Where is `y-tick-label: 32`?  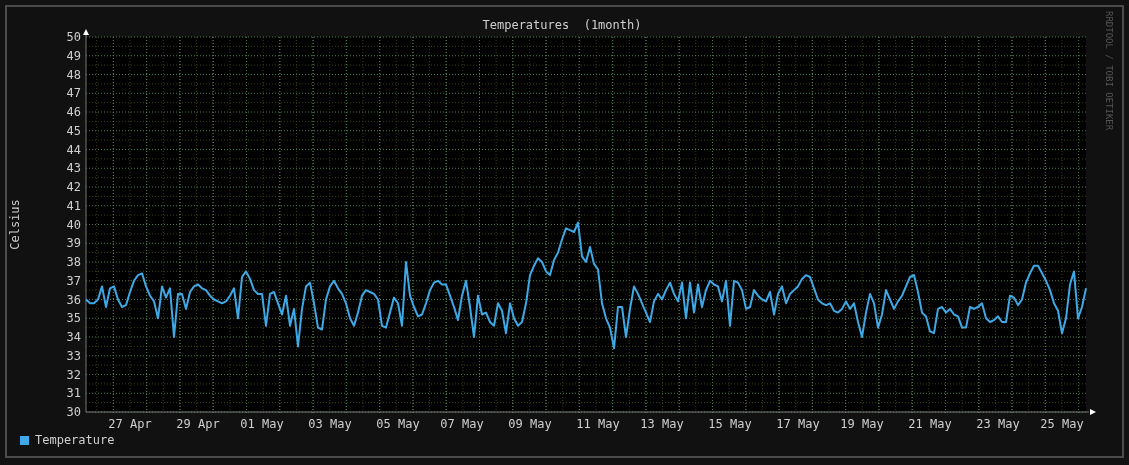 y-tick-label: 32 is located at coordinates (73, 374).